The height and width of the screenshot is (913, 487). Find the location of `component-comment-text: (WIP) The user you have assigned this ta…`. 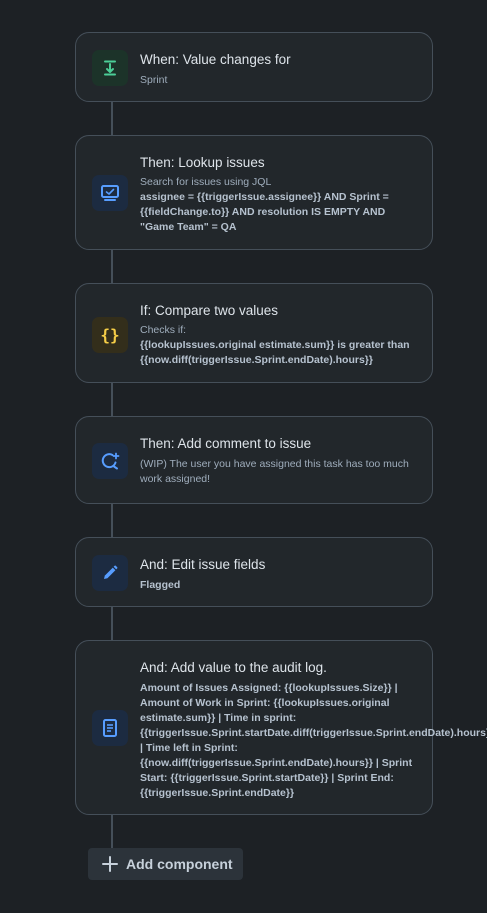

component-comment-text: (WIP) The user you have assigned this ta… is located at coordinates (274, 471).